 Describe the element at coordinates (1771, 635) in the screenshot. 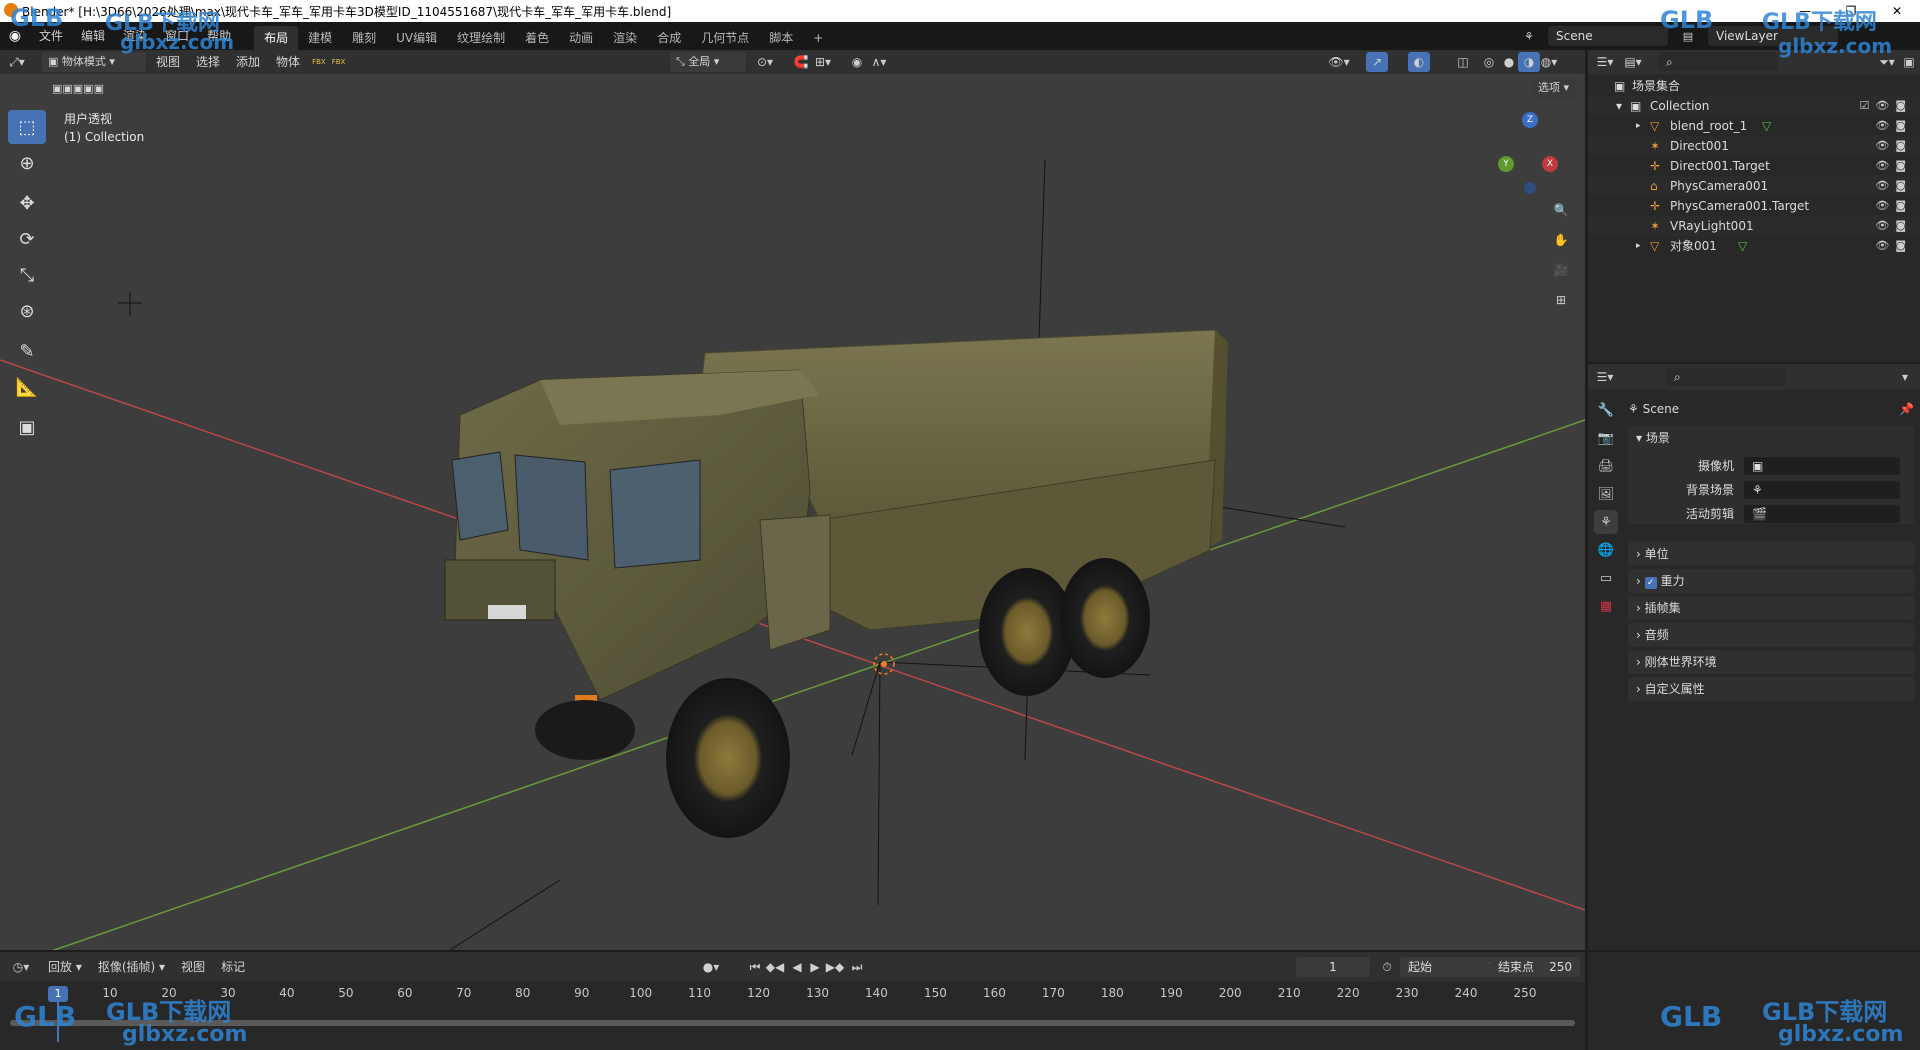

I see `audio-section: › 音频` at that location.